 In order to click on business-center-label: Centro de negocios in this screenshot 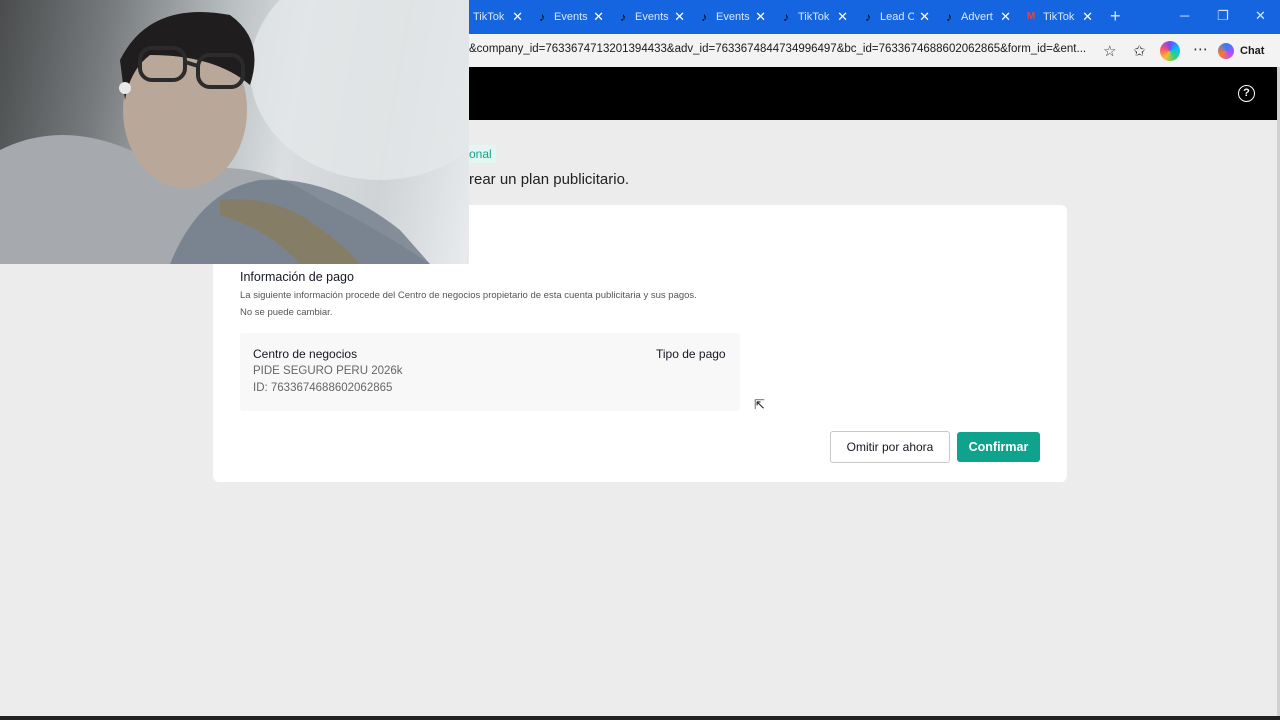, I will do `click(305, 354)`.